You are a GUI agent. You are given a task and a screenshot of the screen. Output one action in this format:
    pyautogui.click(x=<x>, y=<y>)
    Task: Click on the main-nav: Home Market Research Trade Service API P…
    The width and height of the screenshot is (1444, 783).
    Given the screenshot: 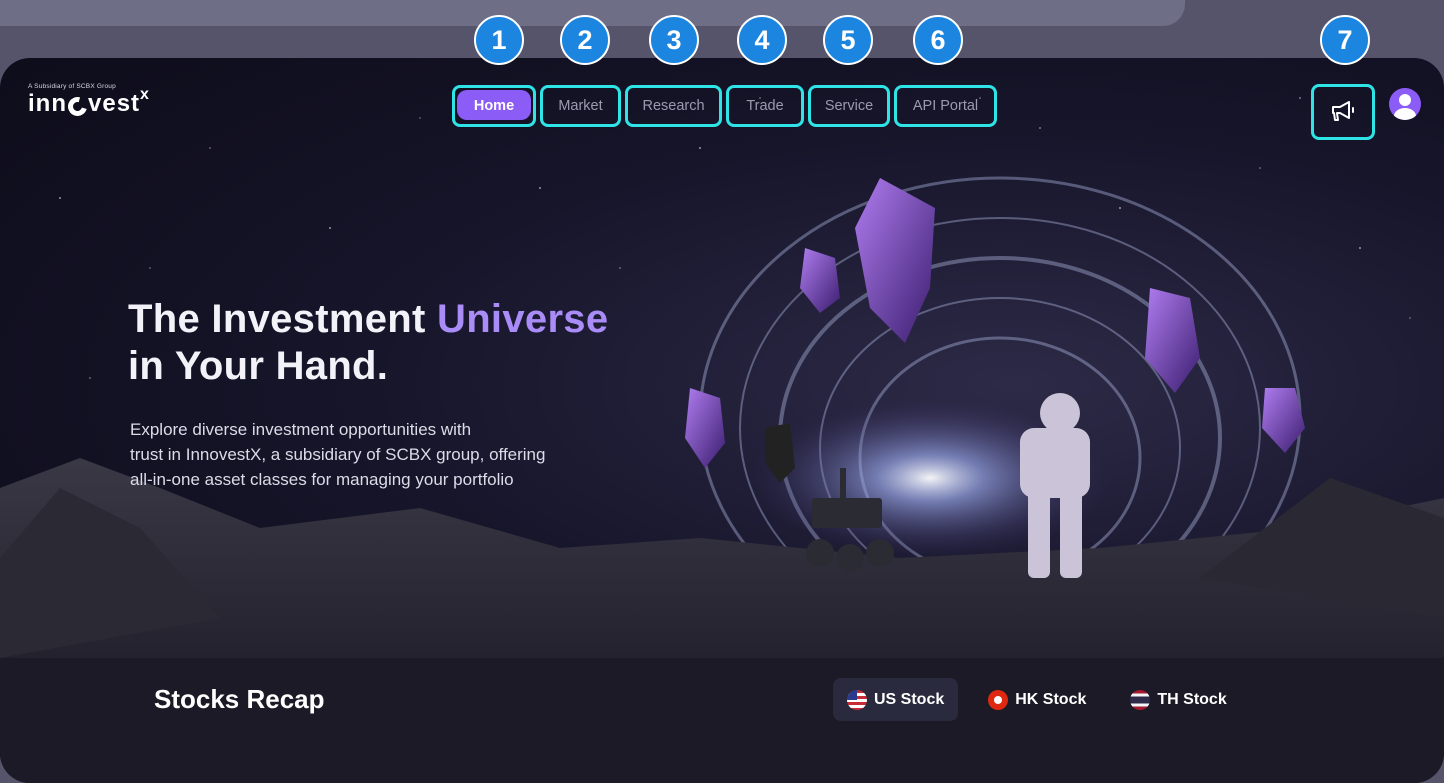 What is the action you would take?
    pyautogui.click(x=726, y=106)
    